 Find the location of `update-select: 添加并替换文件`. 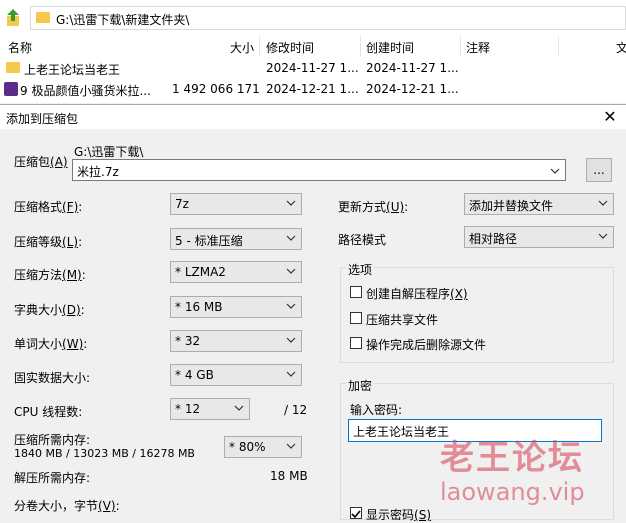

update-select: 添加并替换文件 is located at coordinates (539, 204).